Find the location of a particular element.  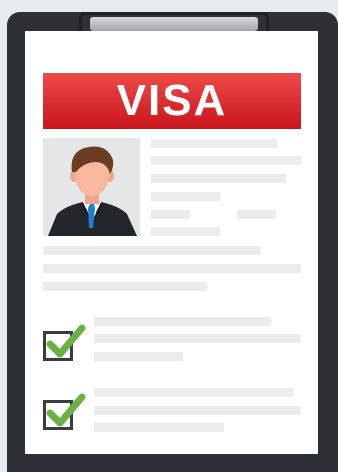

applicant-photo is located at coordinates (91, 187).